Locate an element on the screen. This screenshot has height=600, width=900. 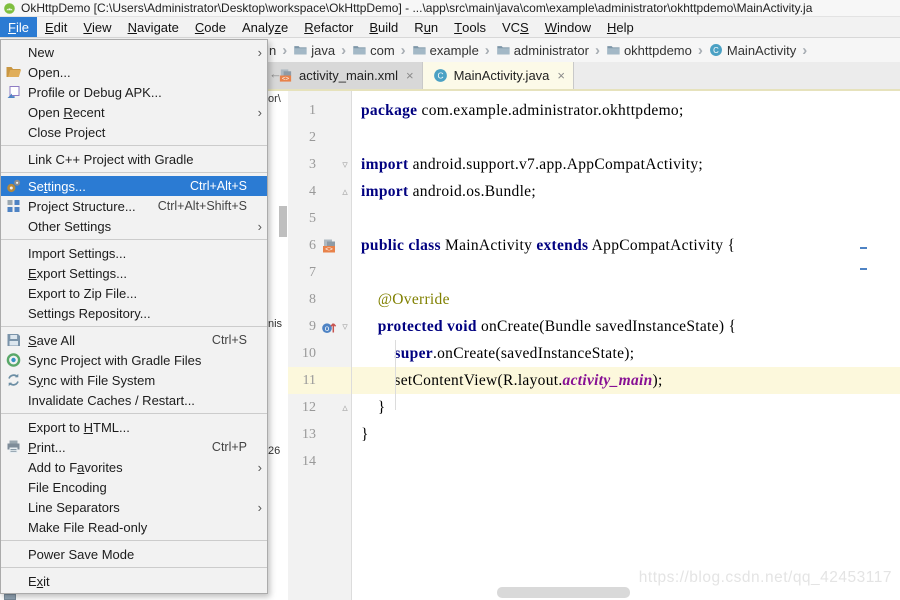
menubar-item-vcs: VC S is located at coordinates (515, 27).